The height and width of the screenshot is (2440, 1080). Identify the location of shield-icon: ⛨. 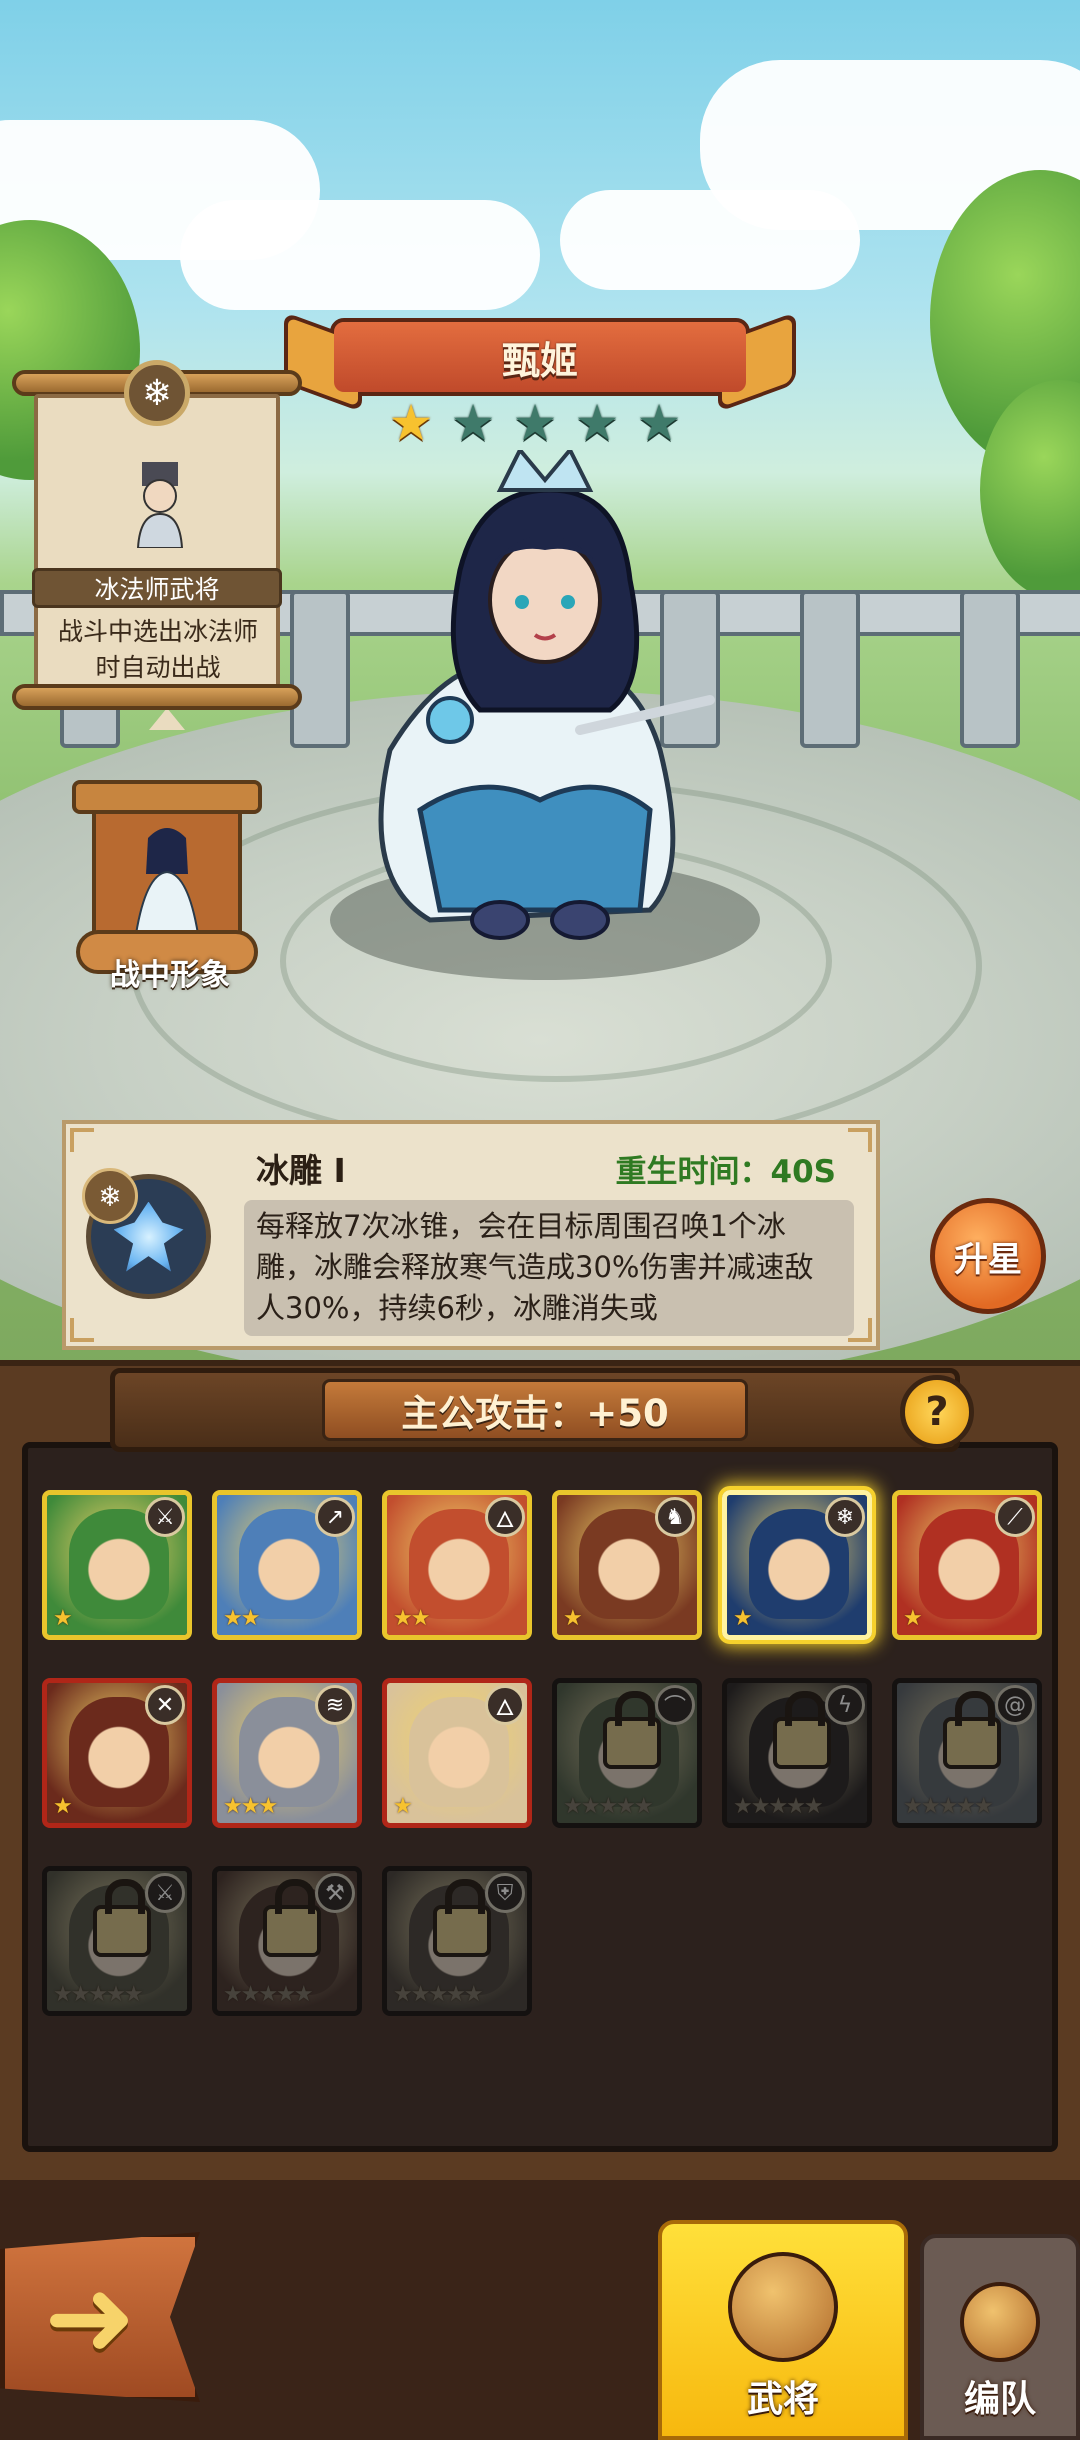
(505, 1893).